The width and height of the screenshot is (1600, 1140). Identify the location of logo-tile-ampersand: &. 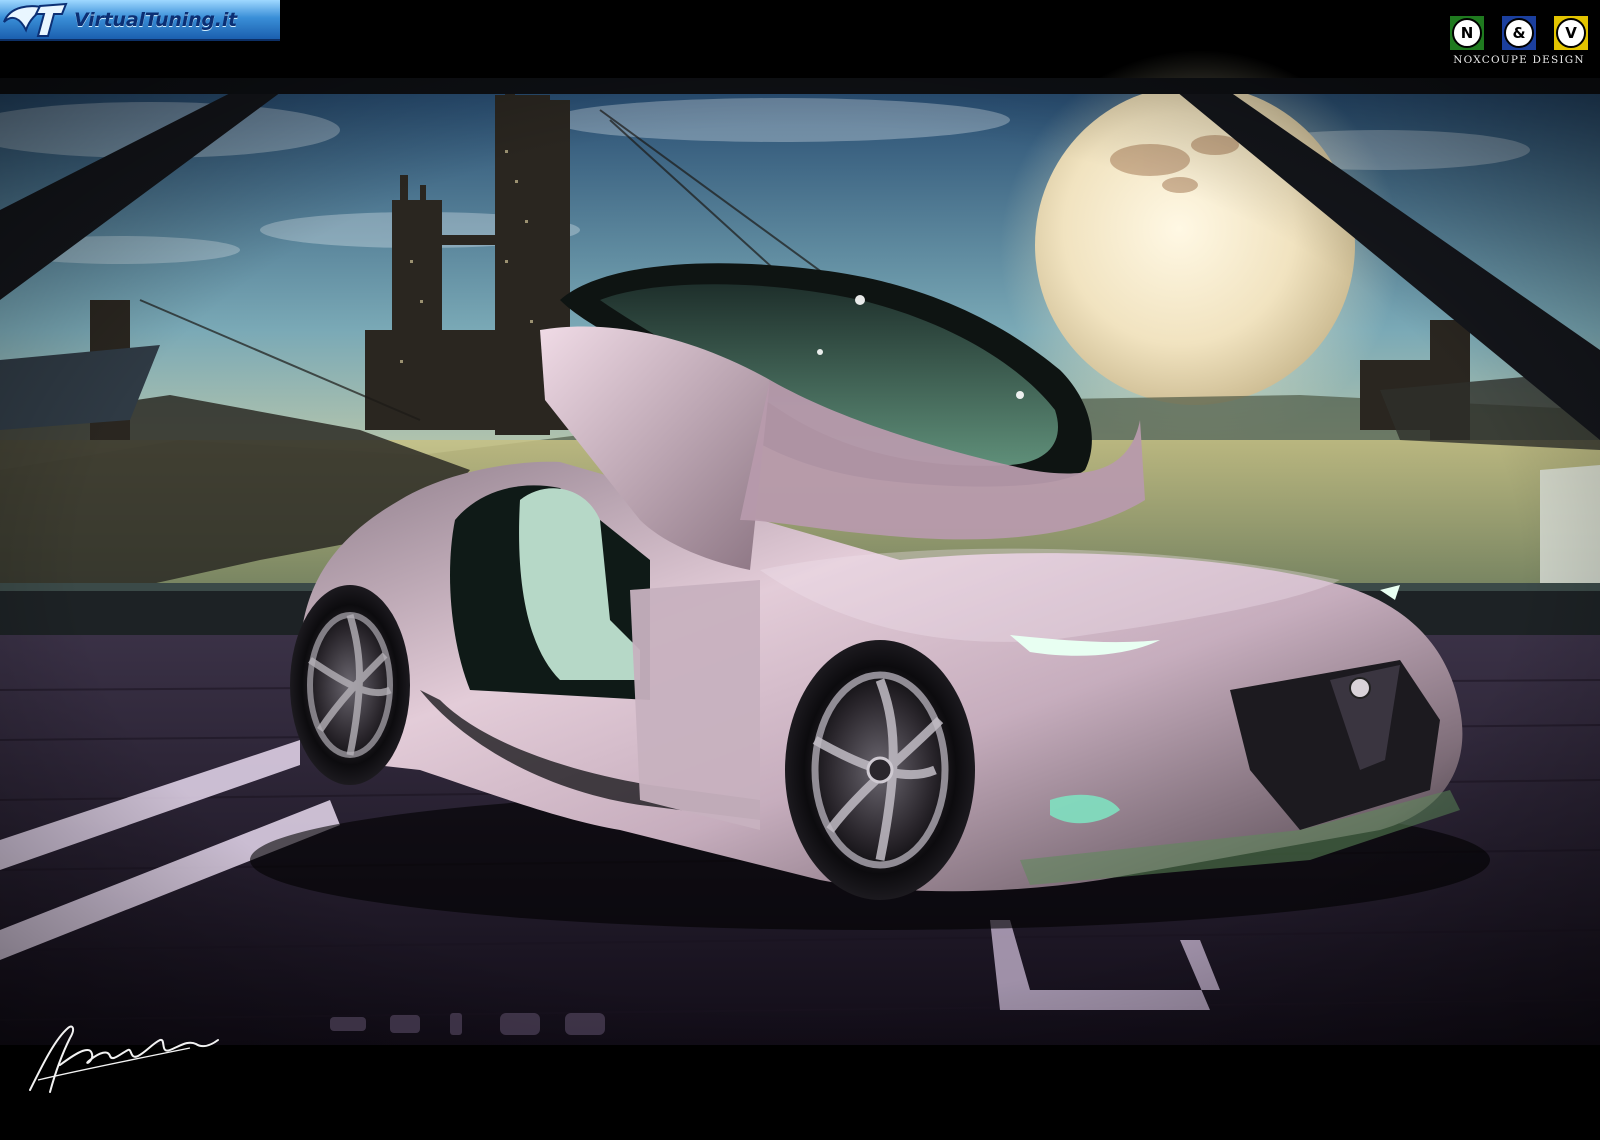
(1519, 33).